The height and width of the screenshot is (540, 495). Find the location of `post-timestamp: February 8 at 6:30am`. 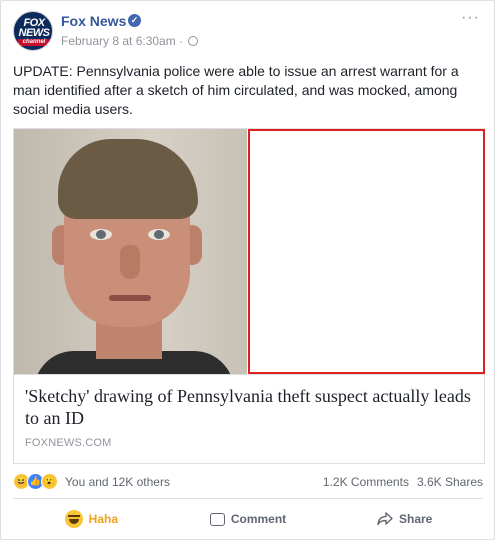

post-timestamp: February 8 at 6:30am is located at coordinates (118, 41).